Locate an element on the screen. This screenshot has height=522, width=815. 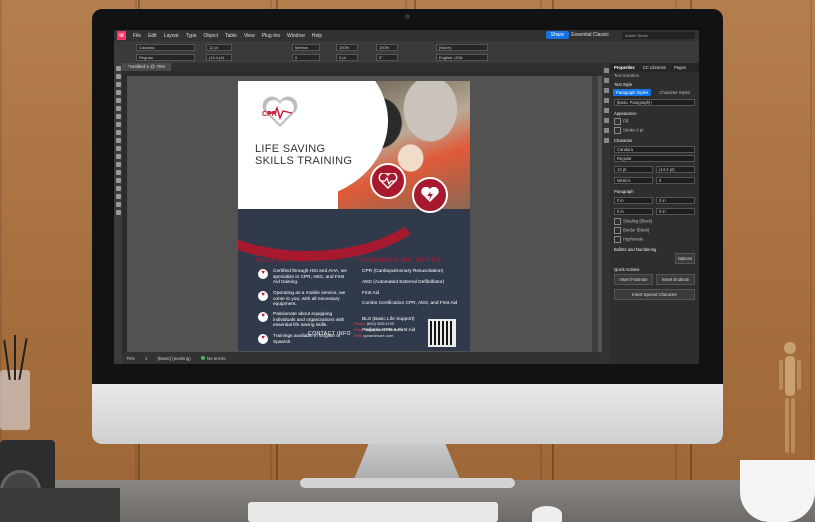
font-style-field: Regular is located at coordinates (165, 57).